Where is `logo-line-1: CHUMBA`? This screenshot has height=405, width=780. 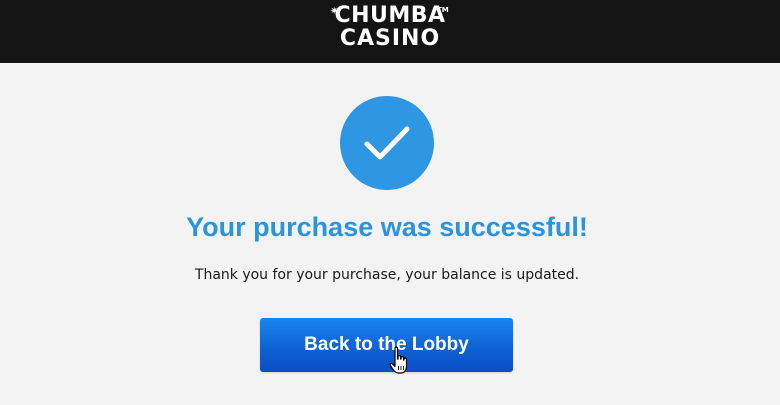 logo-line-1: CHUMBA is located at coordinates (390, 15).